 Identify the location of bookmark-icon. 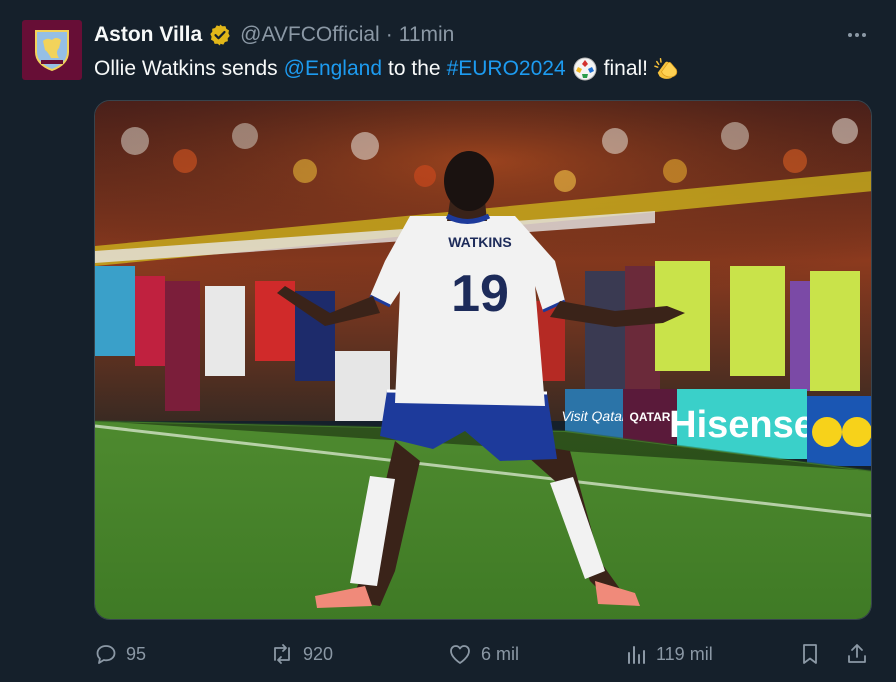
(810, 654).